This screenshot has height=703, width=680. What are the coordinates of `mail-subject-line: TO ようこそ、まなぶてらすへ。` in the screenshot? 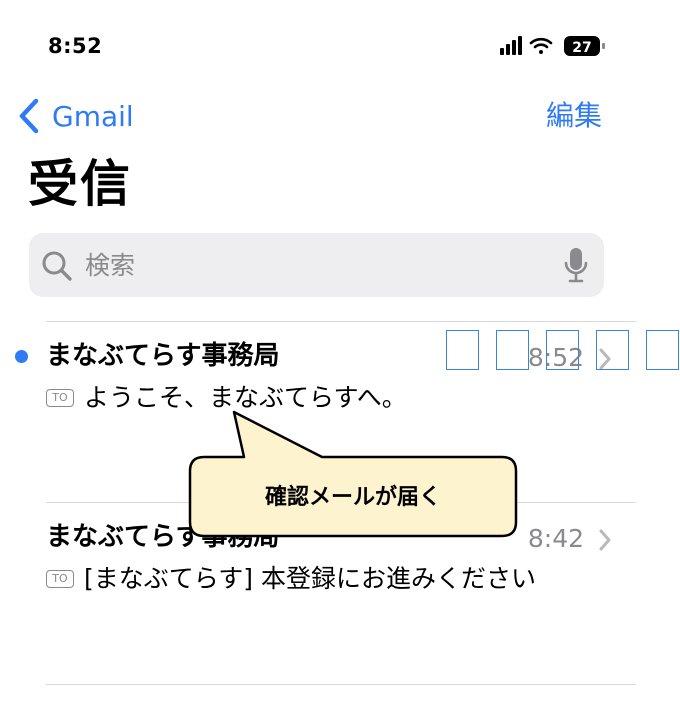 It's located at (226, 398).